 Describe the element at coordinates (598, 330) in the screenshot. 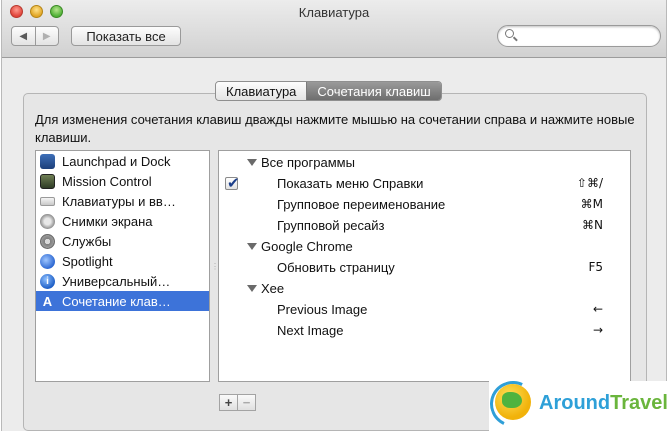

I see `shortcut-keys: →` at that location.